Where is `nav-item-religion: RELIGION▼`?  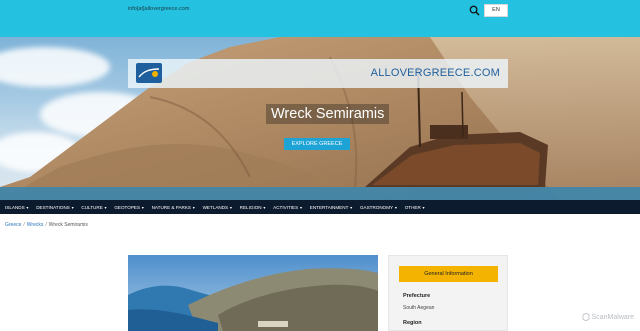
nav-item-religion: RELIGION▼ is located at coordinates (253, 207).